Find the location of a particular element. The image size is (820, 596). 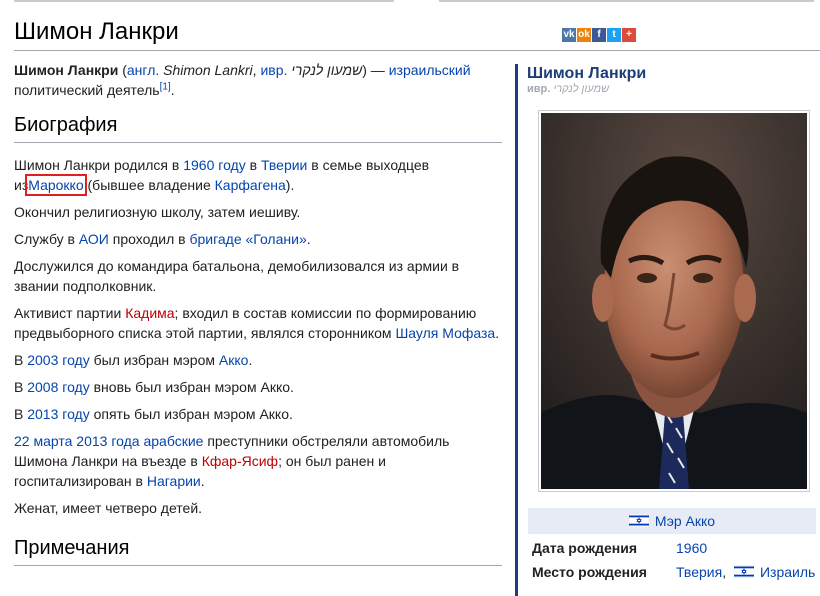

link-golani: бригаде «Голани» is located at coordinates (247, 239).